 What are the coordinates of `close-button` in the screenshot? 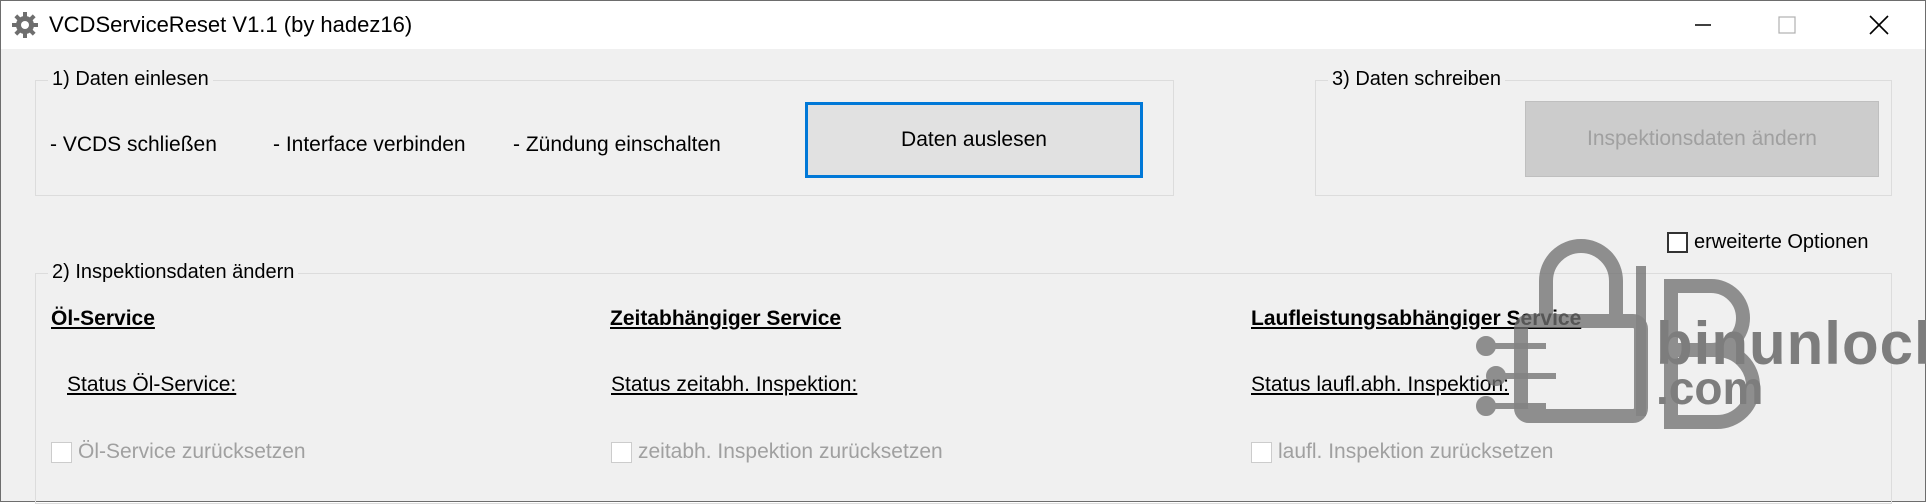 It's located at (1879, 25).